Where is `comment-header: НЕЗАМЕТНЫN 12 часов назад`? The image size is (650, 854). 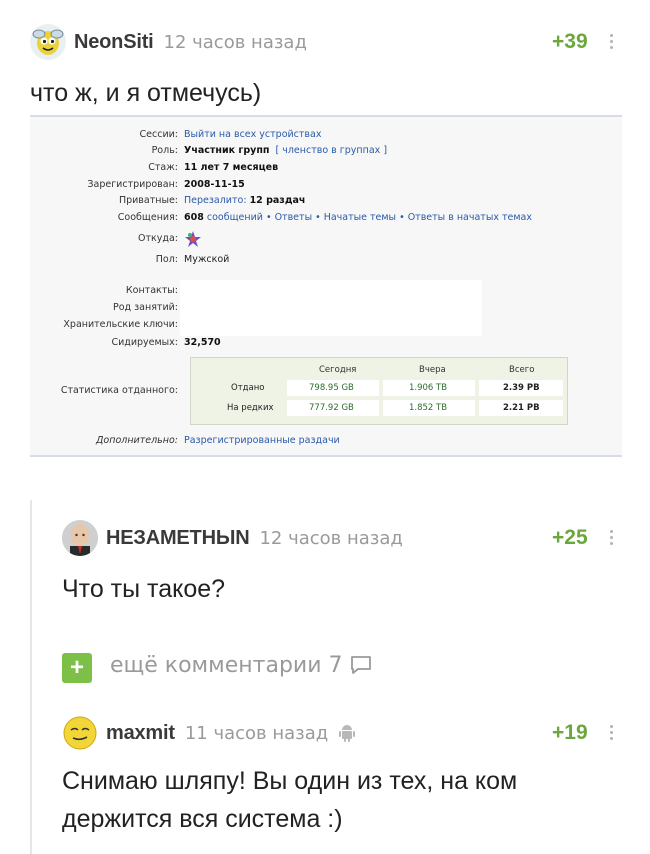
comment-header: НЕЗАМЕТНЫN 12 часов назад is located at coordinates (232, 538).